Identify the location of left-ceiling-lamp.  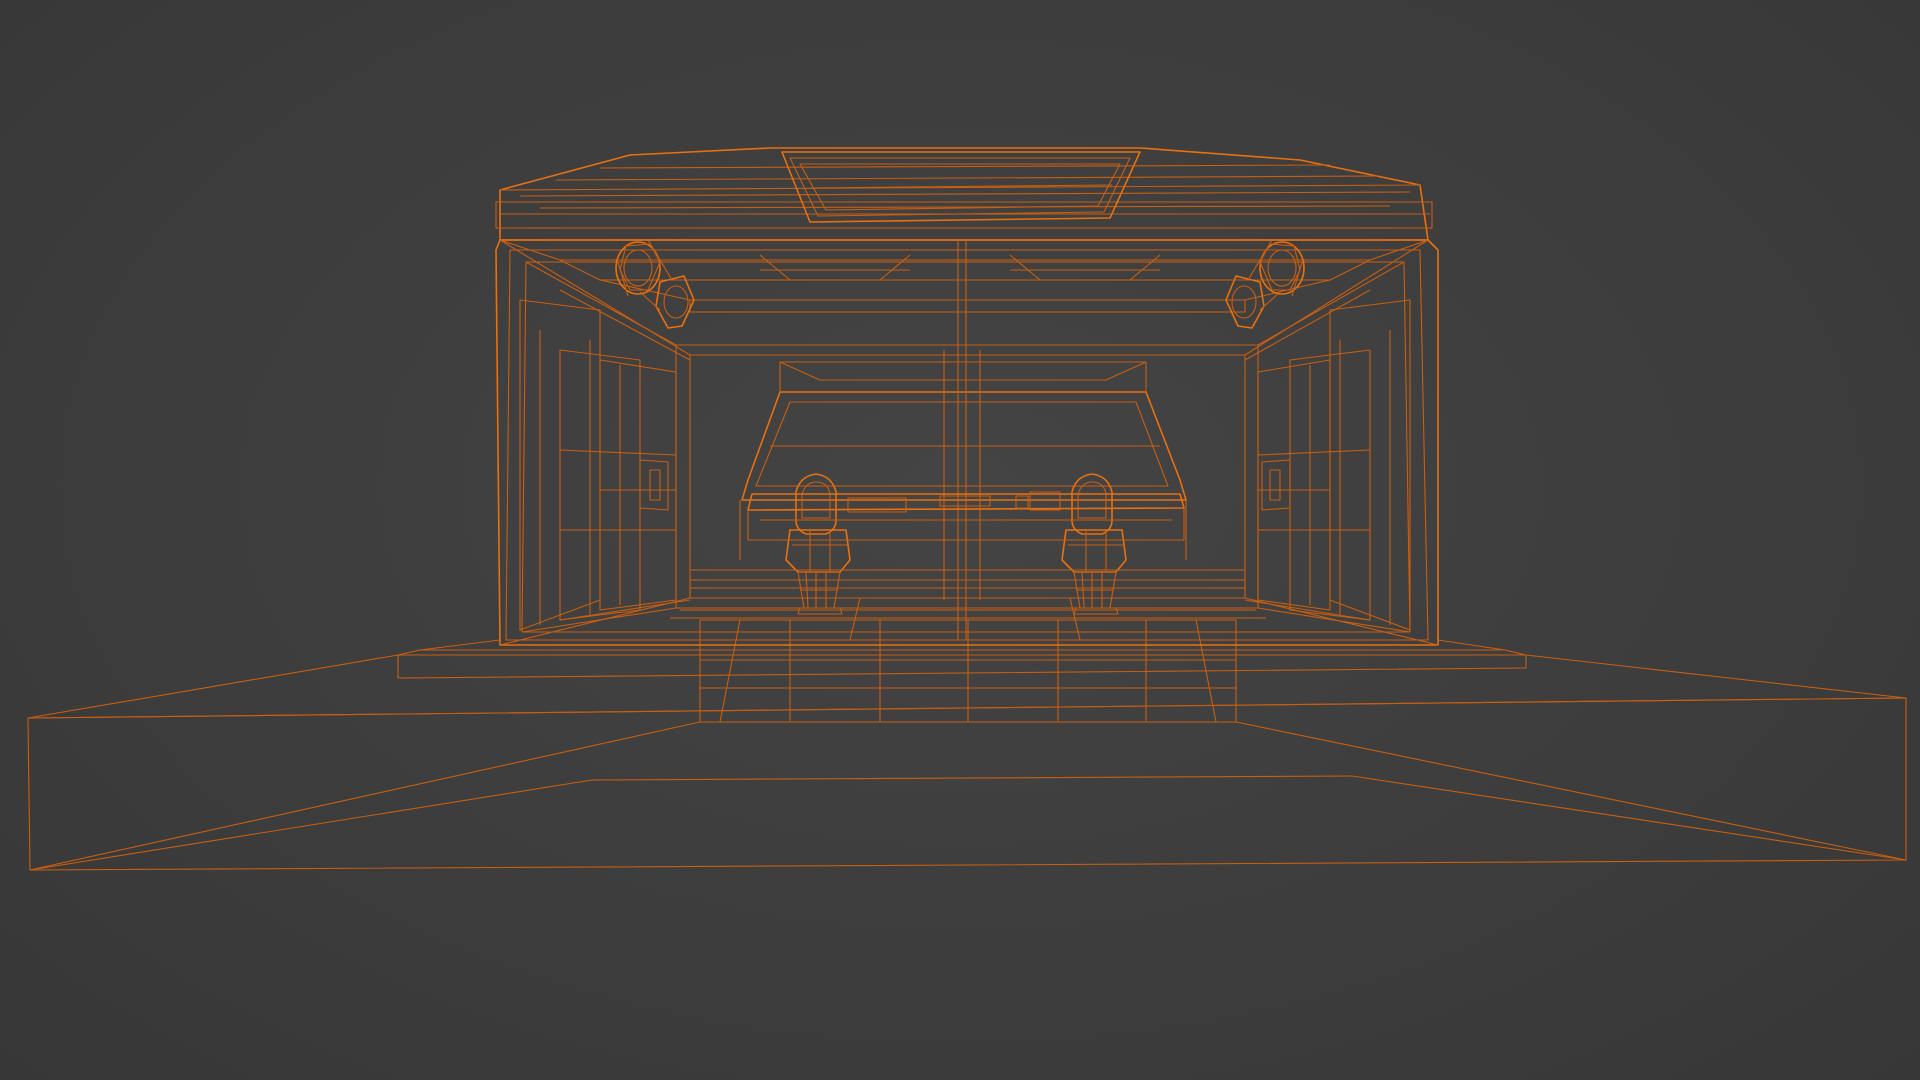
(655, 284).